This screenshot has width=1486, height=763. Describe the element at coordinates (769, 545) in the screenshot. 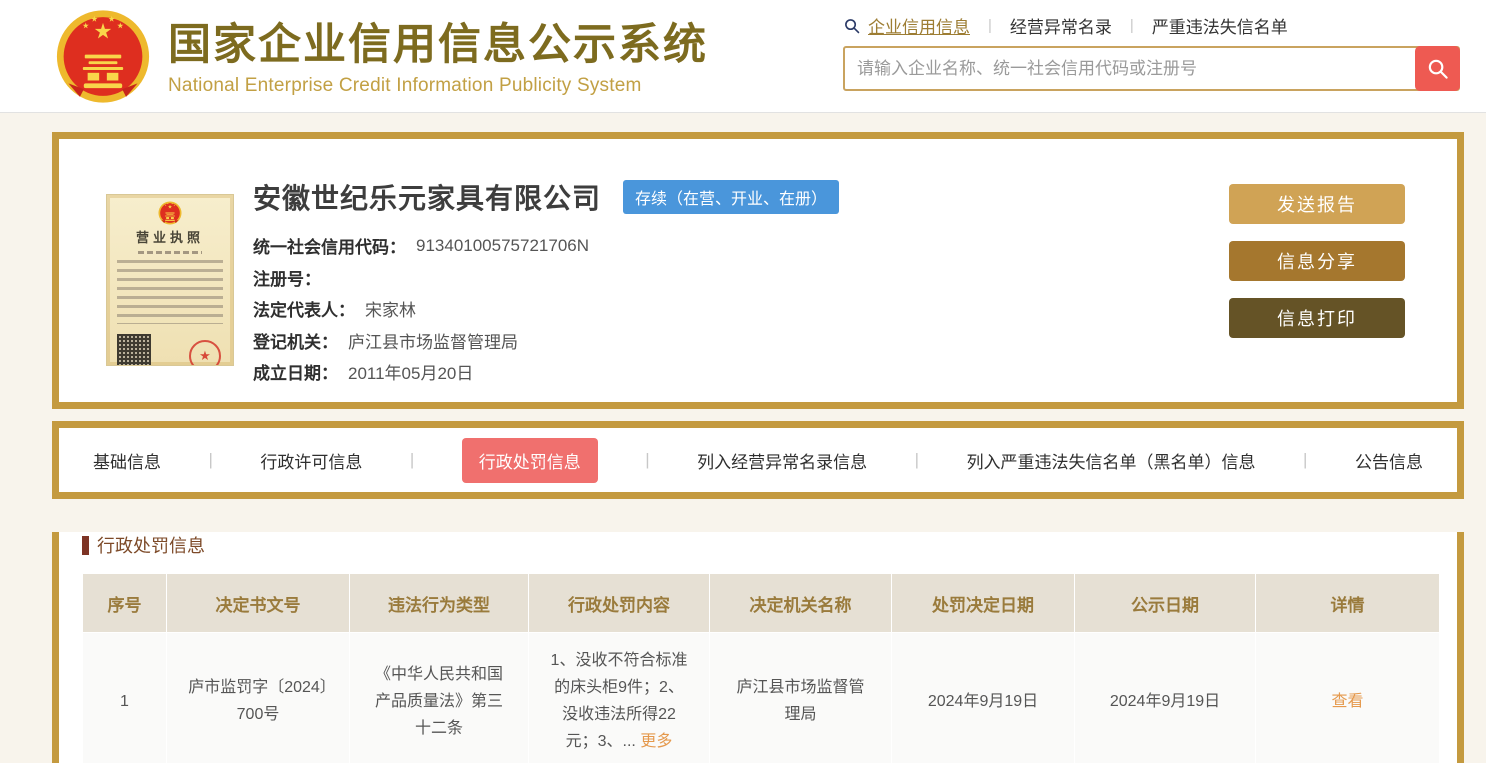

I see `section-header: 行政处罚信息` at that location.